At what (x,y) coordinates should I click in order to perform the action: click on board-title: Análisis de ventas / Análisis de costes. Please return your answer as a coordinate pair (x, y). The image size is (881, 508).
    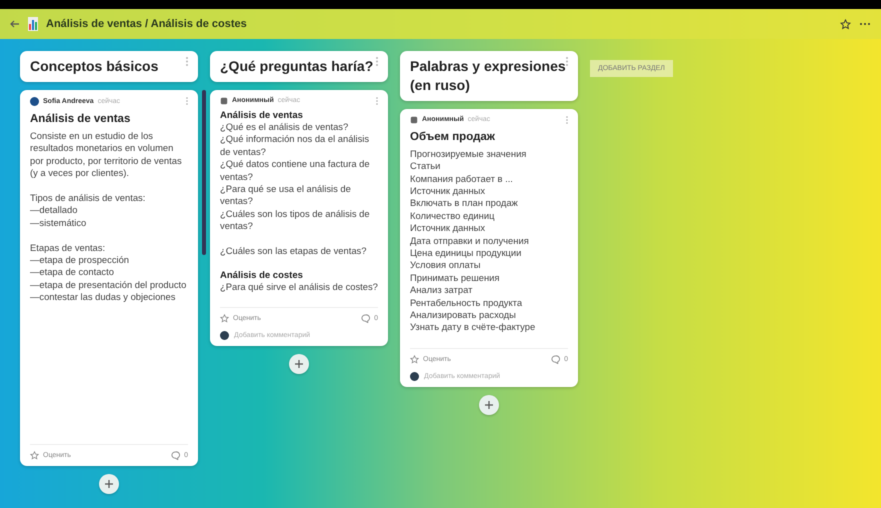
    Looking at the image, I should click on (146, 24).